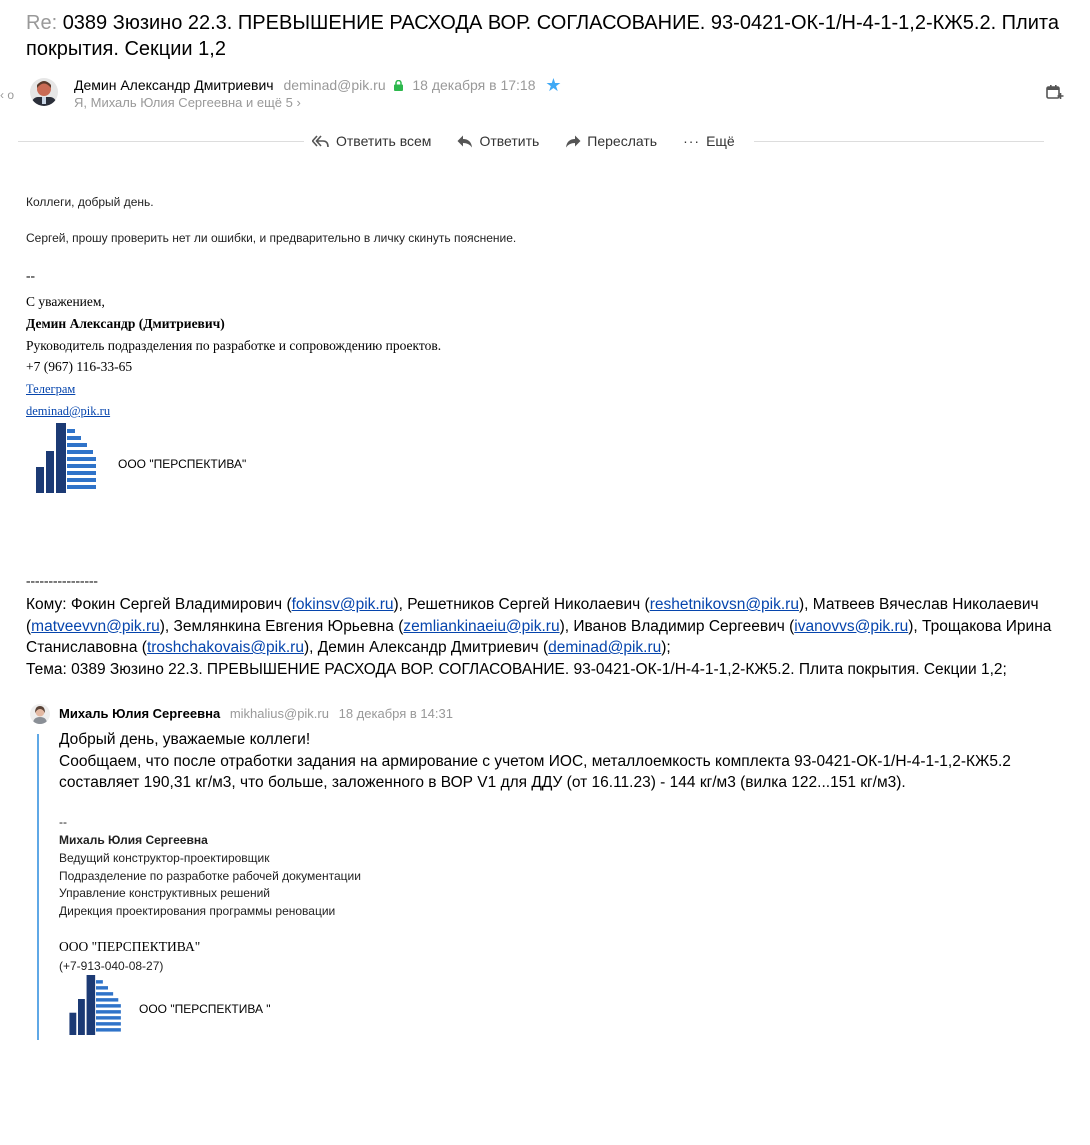 The height and width of the screenshot is (1145, 1090). What do you see at coordinates (139, 713) in the screenshot?
I see `quoted-sender-name: Михаль Юлия Сергеевна` at bounding box center [139, 713].